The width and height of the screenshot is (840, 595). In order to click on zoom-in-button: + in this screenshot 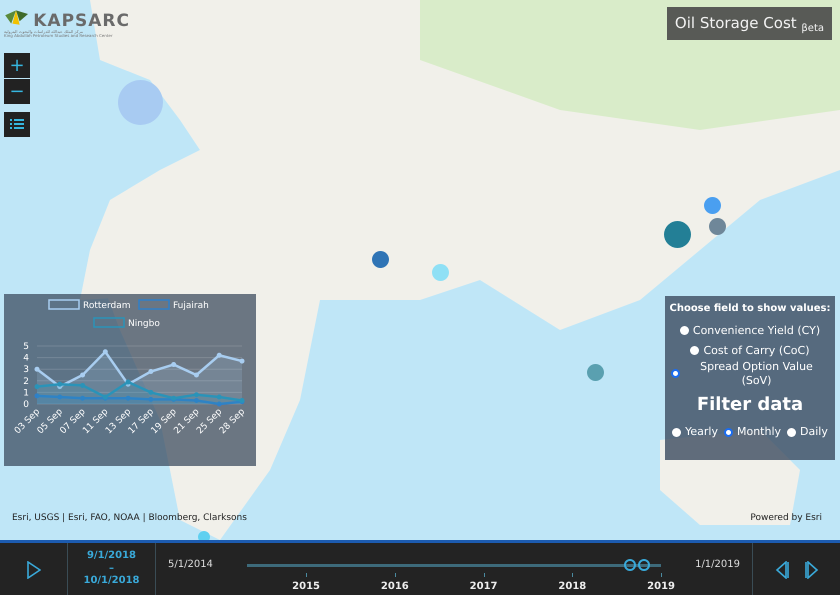, I will do `click(17, 65)`.